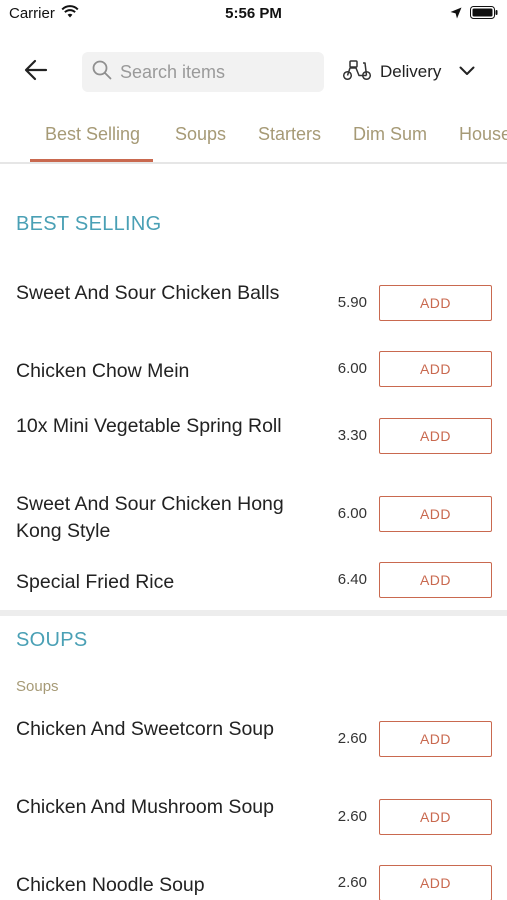  I want to click on item-name: 10x Mini Vegetable Spring Roll, so click(149, 426).